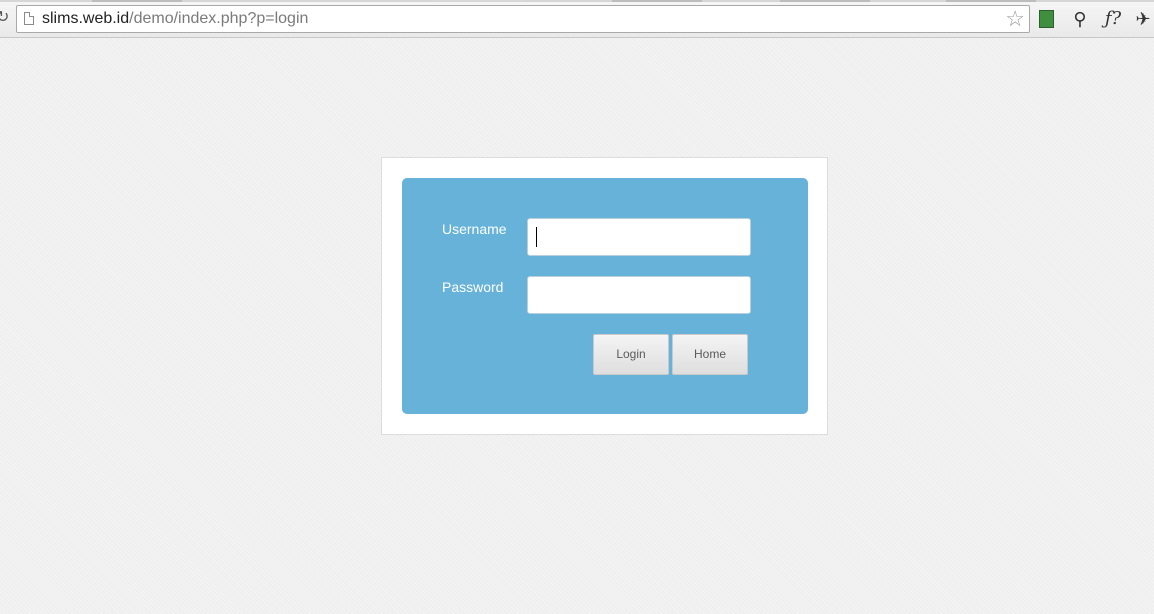  Describe the element at coordinates (29, 18) in the screenshot. I see `page-icon` at that location.